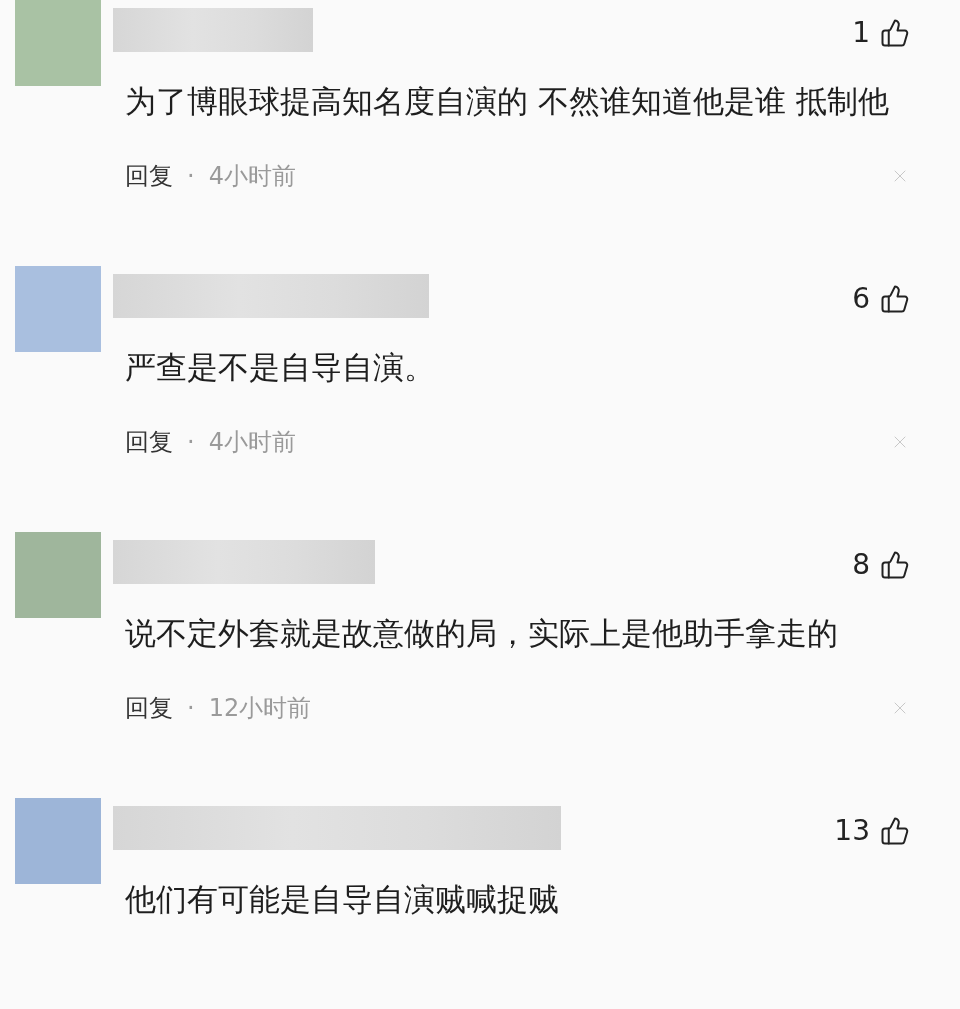 The width and height of the screenshot is (960, 1009). I want to click on comment-text: 他们有可能是自导自演贼喊捉贼, so click(342, 899).